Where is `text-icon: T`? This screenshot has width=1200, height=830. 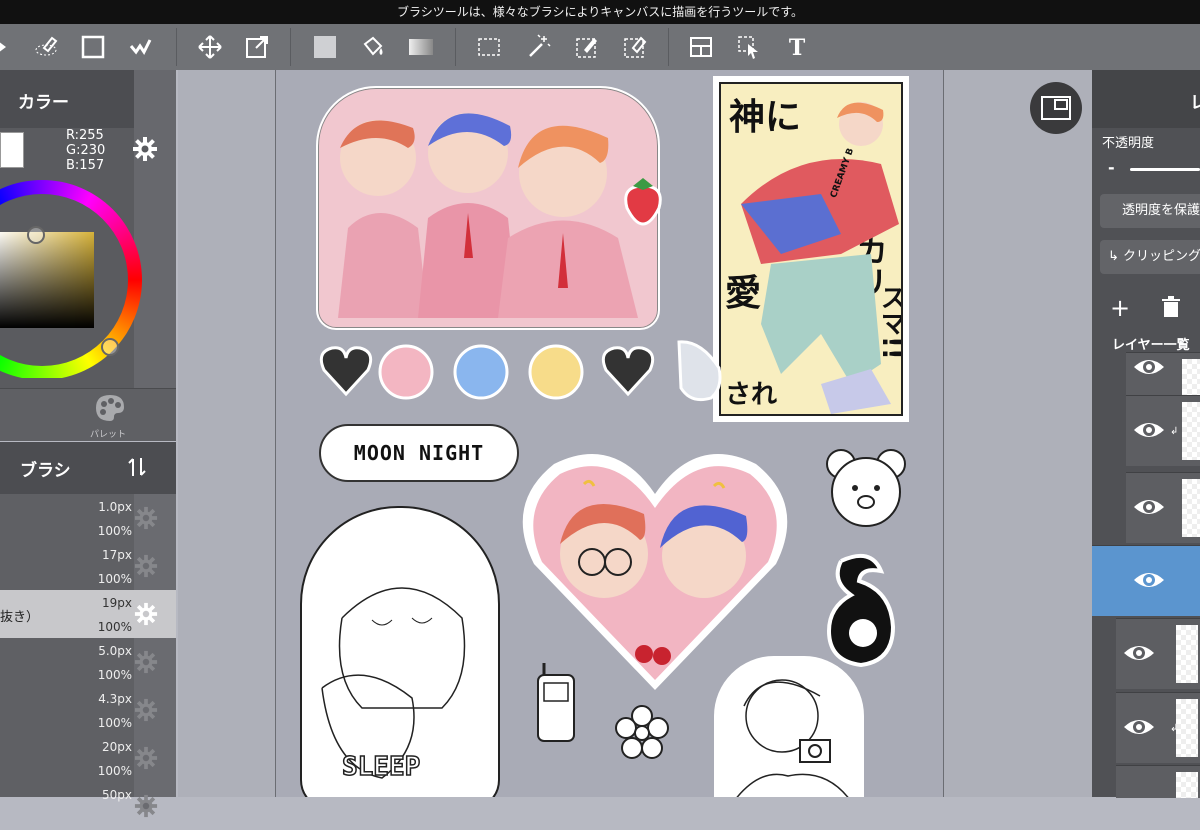
text-icon: T is located at coordinates (797, 47).